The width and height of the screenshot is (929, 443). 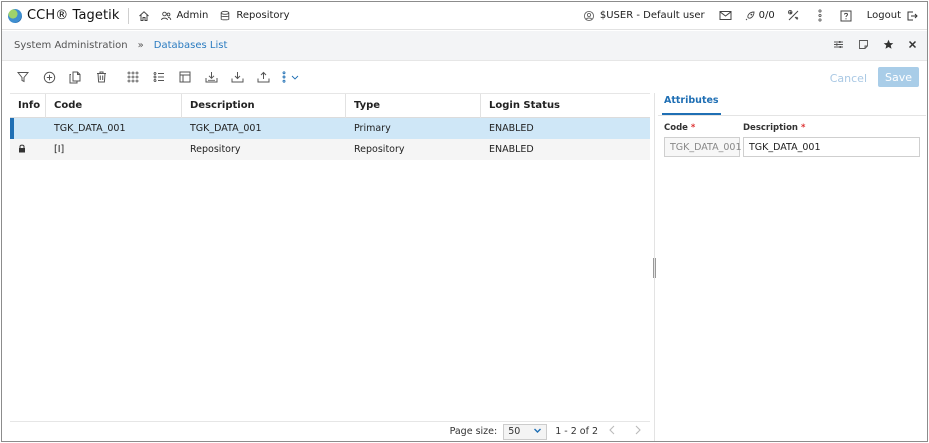 What do you see at coordinates (912, 16) in the screenshot?
I see `logout-icon` at bounding box center [912, 16].